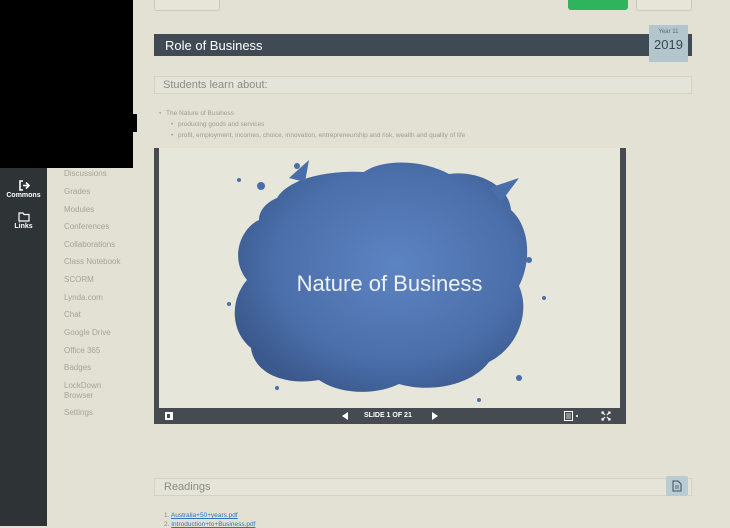 This screenshot has width=730, height=528. I want to click on readings-button, so click(677, 486).